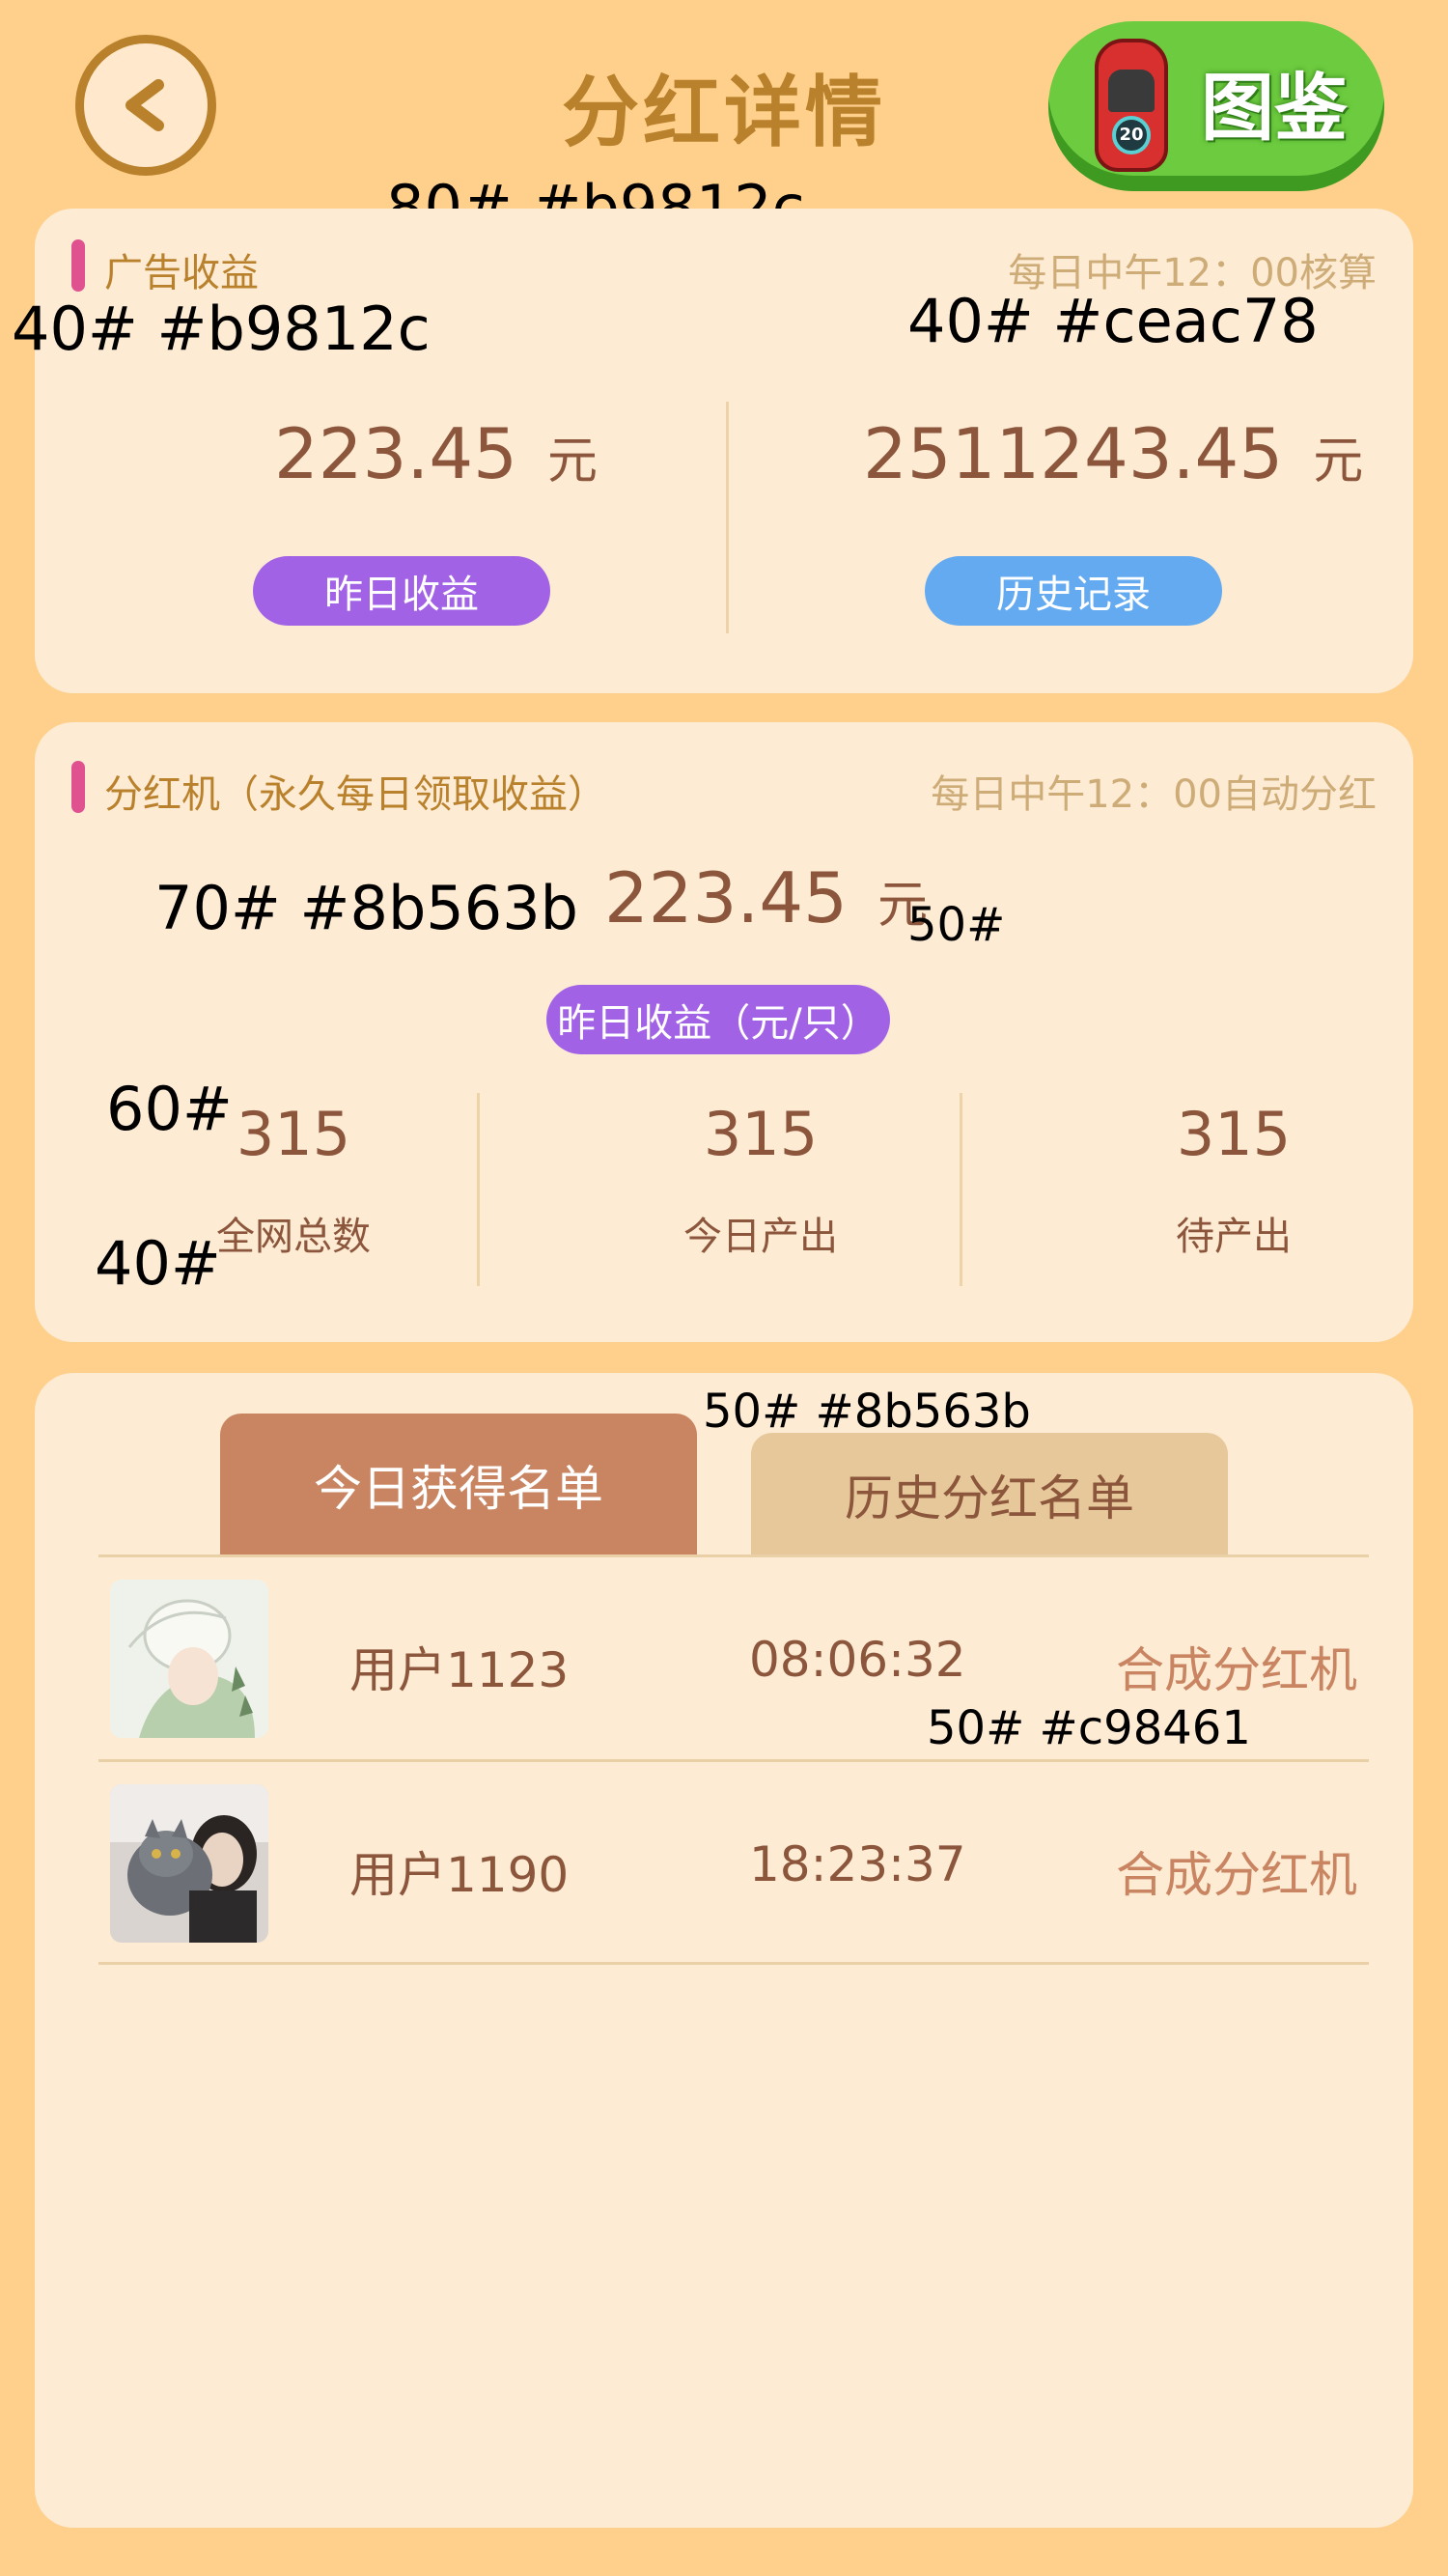 The height and width of the screenshot is (2576, 1448). I want to click on row-time: 18:23:37, so click(858, 1864).